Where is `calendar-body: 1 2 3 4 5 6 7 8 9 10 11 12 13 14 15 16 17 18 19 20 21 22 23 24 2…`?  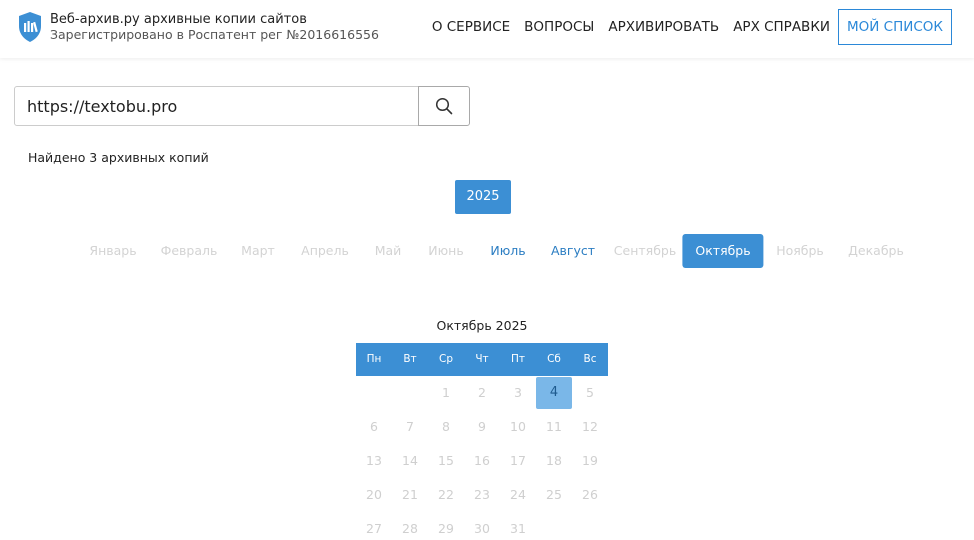 calendar-body: 1 2 3 4 5 6 7 8 9 10 11 12 13 14 15 16 17 18 19 20 21 22 23 24 2… is located at coordinates (482, 458).